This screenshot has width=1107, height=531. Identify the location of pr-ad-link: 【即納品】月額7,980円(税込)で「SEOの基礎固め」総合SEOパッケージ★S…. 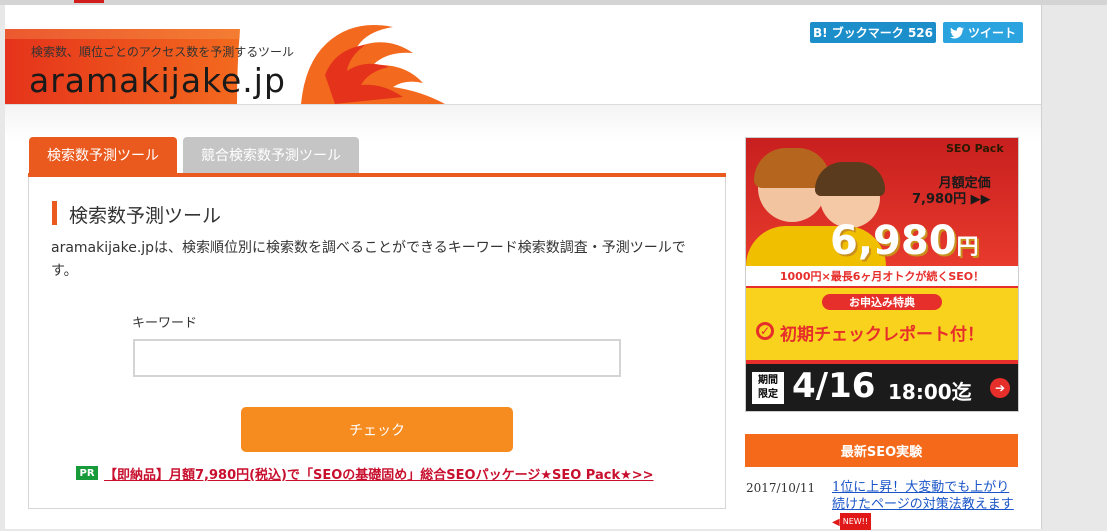
(379, 473).